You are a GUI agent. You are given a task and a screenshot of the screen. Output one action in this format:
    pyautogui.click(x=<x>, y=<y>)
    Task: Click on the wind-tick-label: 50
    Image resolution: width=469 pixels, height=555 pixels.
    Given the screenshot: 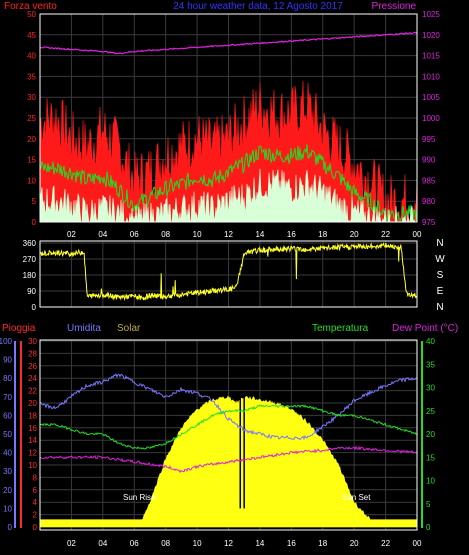 What is the action you would take?
    pyautogui.click(x=31, y=14)
    